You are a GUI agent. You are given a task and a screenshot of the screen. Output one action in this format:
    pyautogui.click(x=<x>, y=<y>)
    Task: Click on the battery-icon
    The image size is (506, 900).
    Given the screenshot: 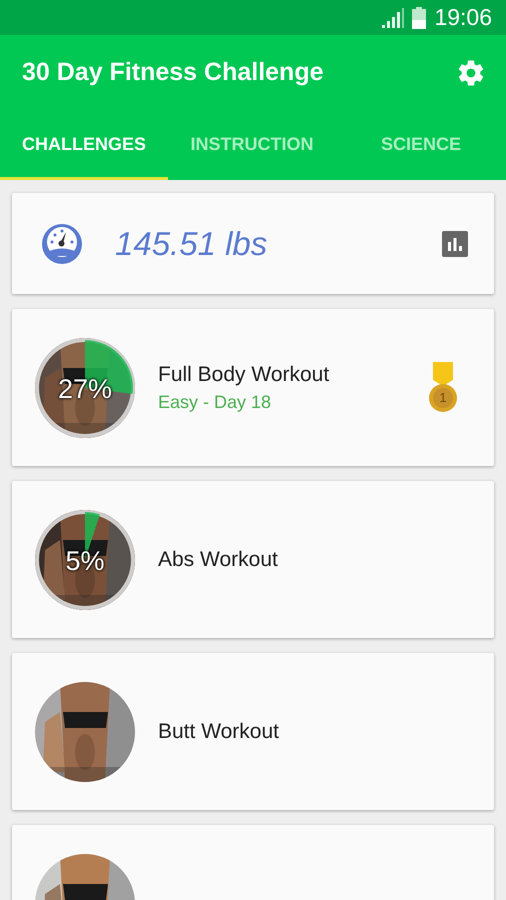 What is the action you would take?
    pyautogui.click(x=419, y=17)
    